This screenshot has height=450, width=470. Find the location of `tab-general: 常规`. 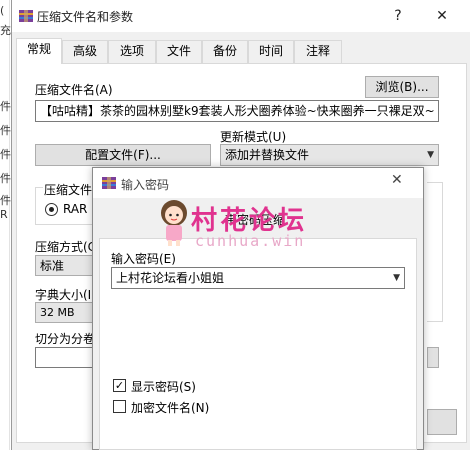

tab-general: 常规 is located at coordinates (39, 51).